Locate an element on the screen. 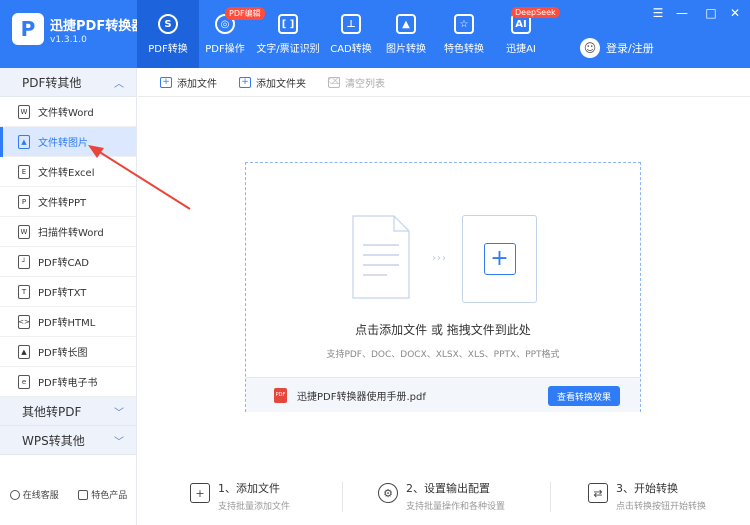 Image resolution: width=750 pixels, height=525 pixels. star-icon: ☆ is located at coordinates (464, 24).